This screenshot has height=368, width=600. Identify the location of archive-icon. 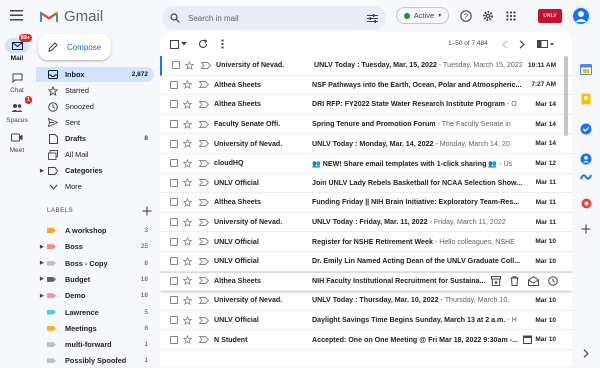
(496, 280).